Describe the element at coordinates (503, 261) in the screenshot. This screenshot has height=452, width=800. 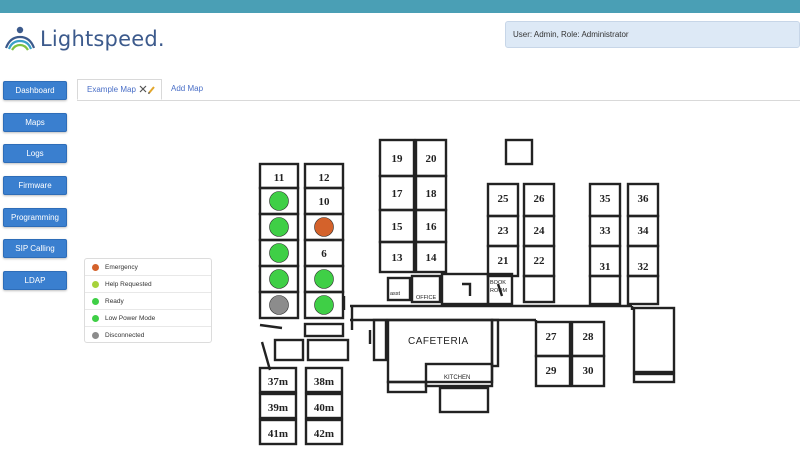
I see `room-21-label: 21` at that location.